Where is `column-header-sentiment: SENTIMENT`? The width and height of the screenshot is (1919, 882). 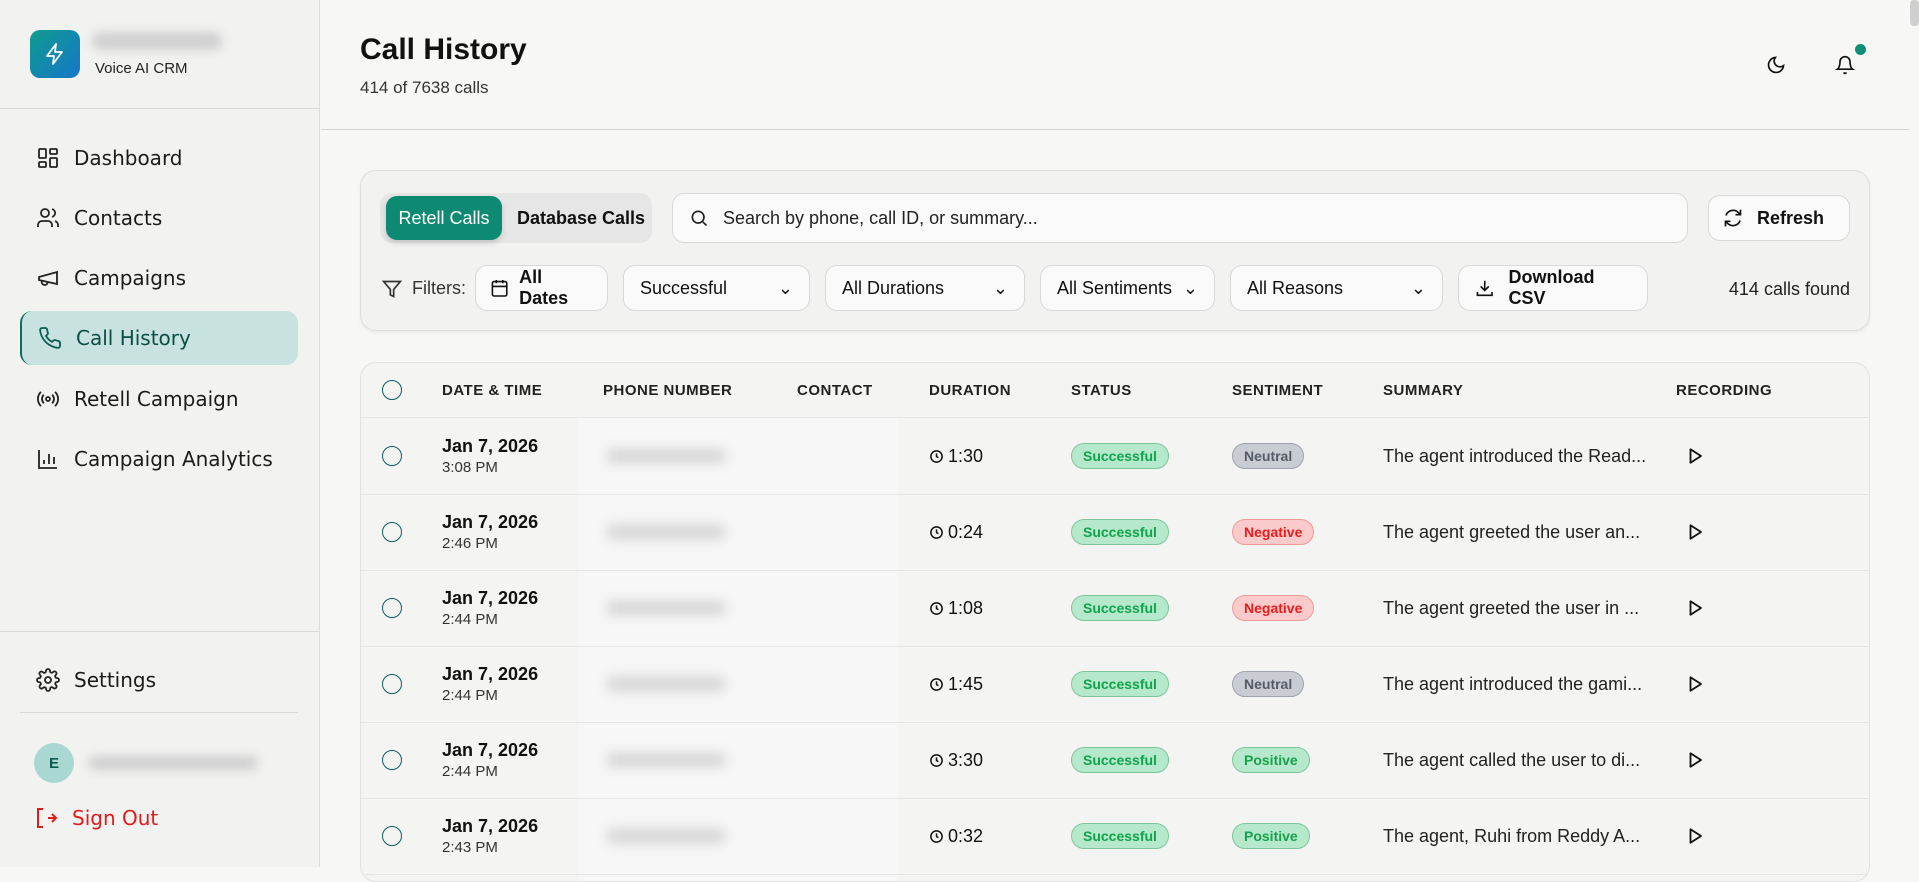 column-header-sentiment: SENTIMENT is located at coordinates (1277, 390).